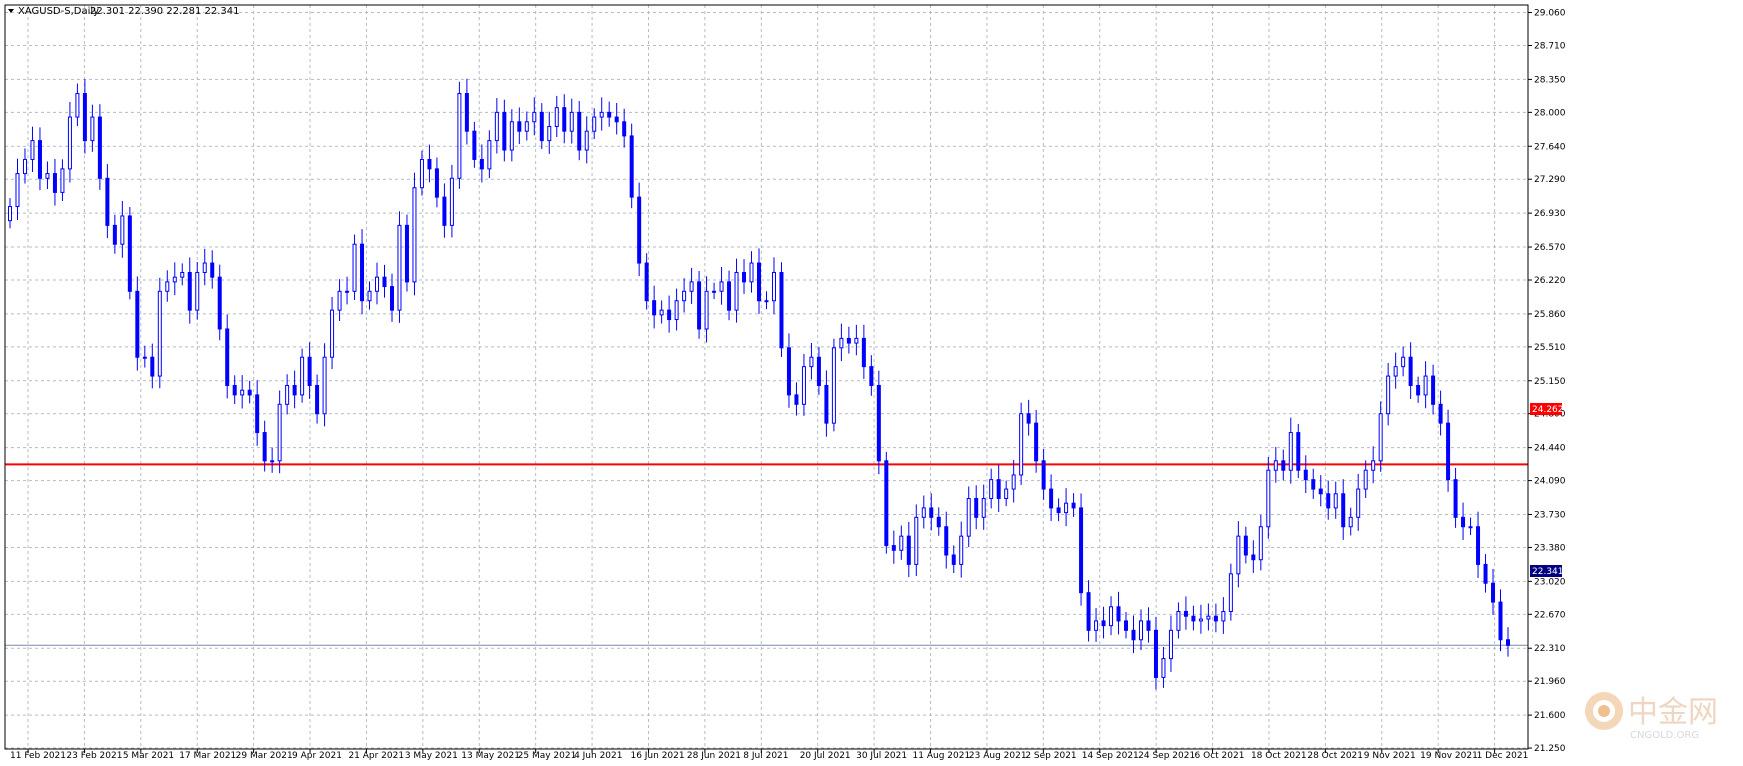  Describe the element at coordinates (1550, 180) in the screenshot. I see `y-tick-label: 27.290` at that location.